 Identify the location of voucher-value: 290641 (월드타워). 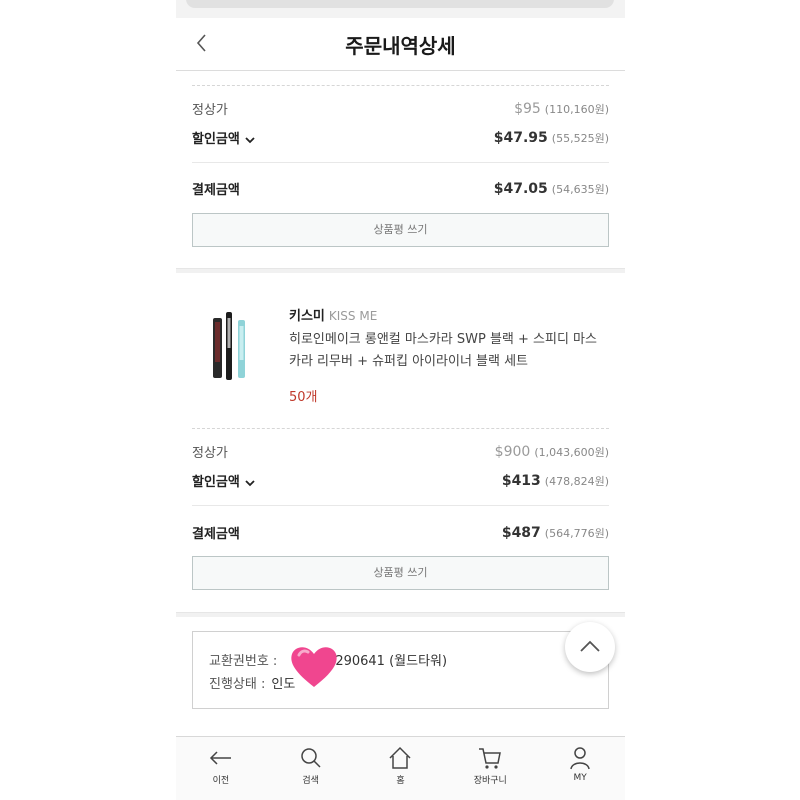
(391, 661).